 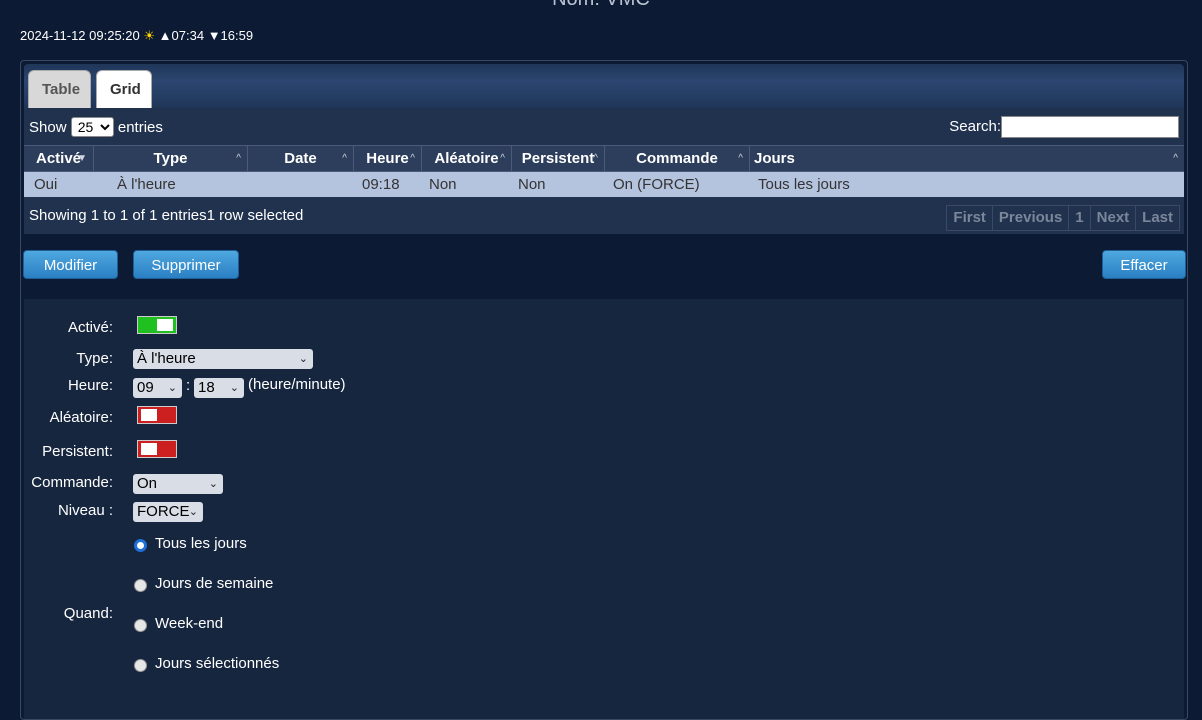 What do you see at coordinates (186, 264) in the screenshot?
I see `supprimer-button: Supprimer` at bounding box center [186, 264].